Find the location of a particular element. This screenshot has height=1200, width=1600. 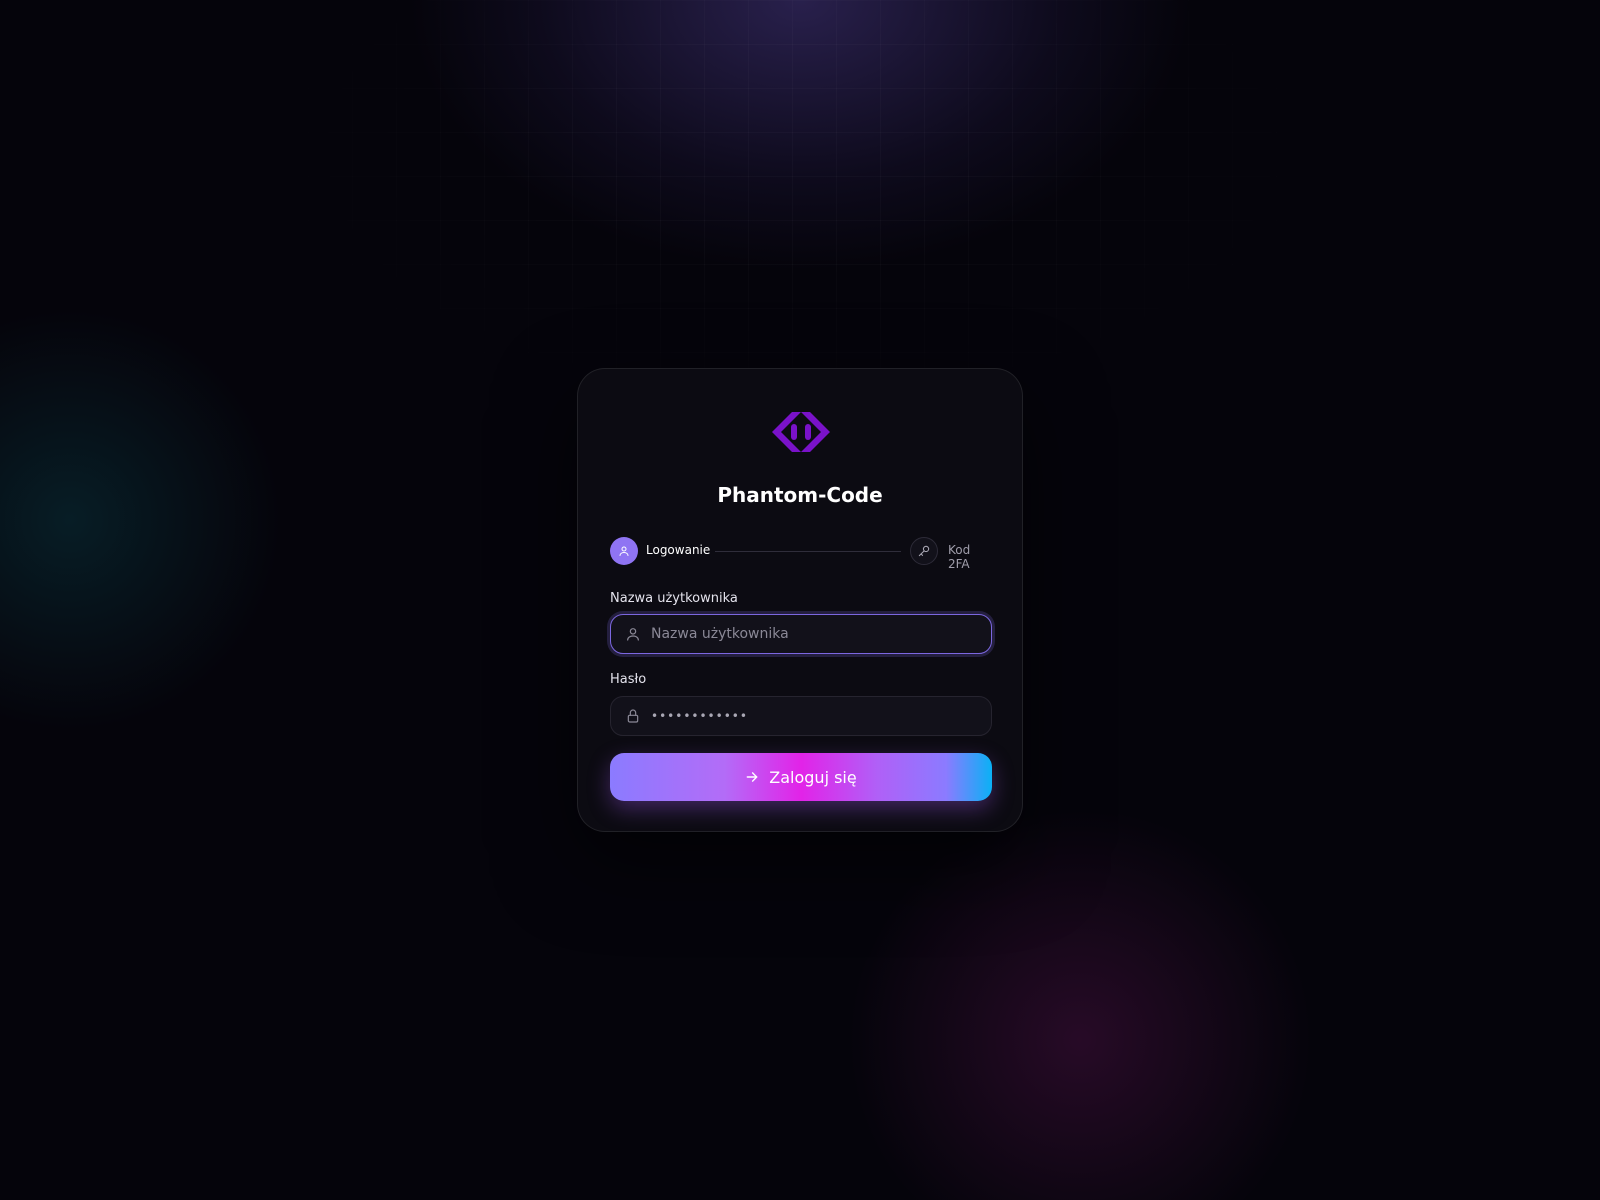

step-connector is located at coordinates (808, 551).